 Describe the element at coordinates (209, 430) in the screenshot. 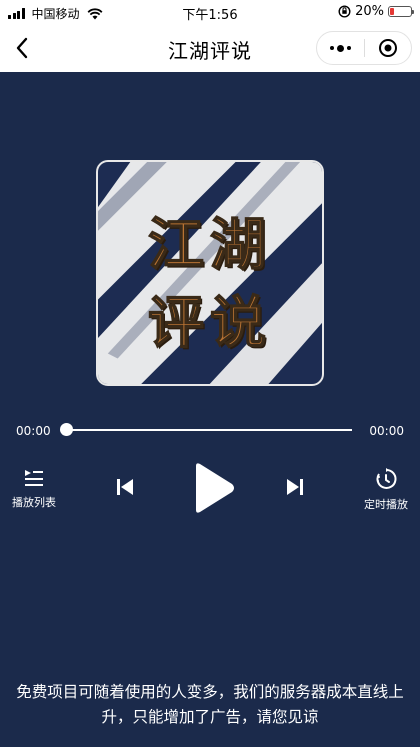

I see `progress-slider` at that location.